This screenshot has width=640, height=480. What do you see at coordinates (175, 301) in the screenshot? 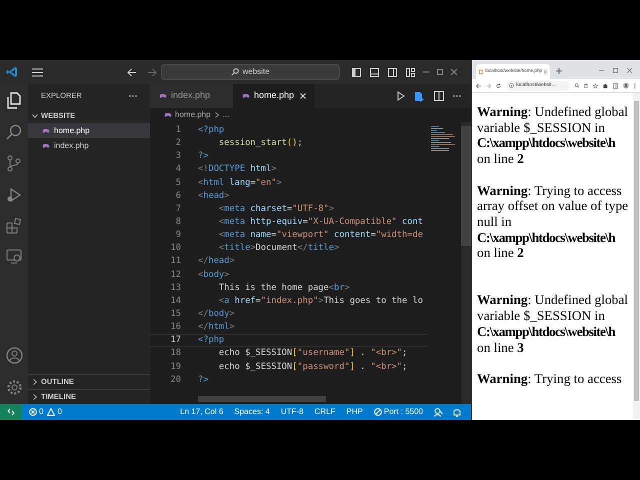
I see `line-number: 14` at bounding box center [175, 301].